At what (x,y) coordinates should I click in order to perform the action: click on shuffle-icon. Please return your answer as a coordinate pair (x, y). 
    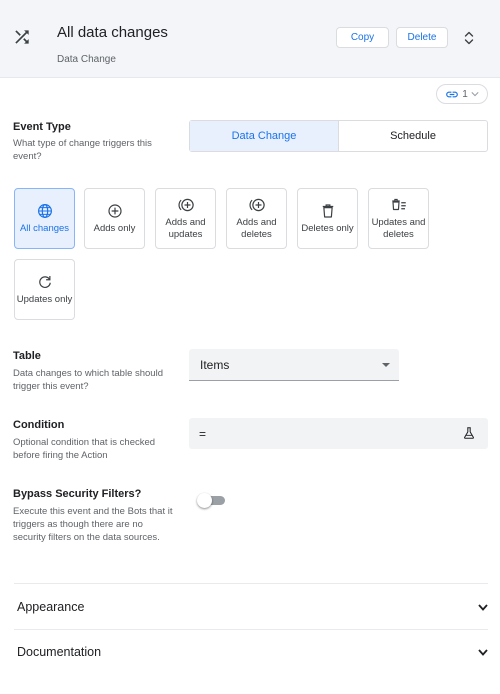
    Looking at the image, I should click on (22, 37).